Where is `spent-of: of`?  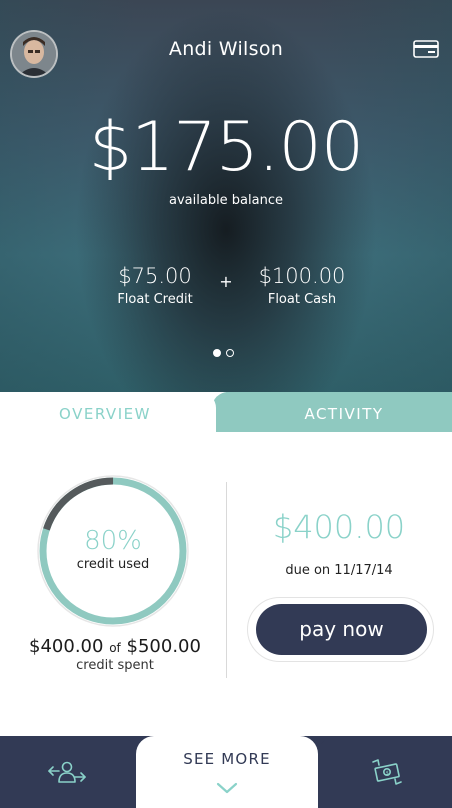 spent-of: of is located at coordinates (115, 648).